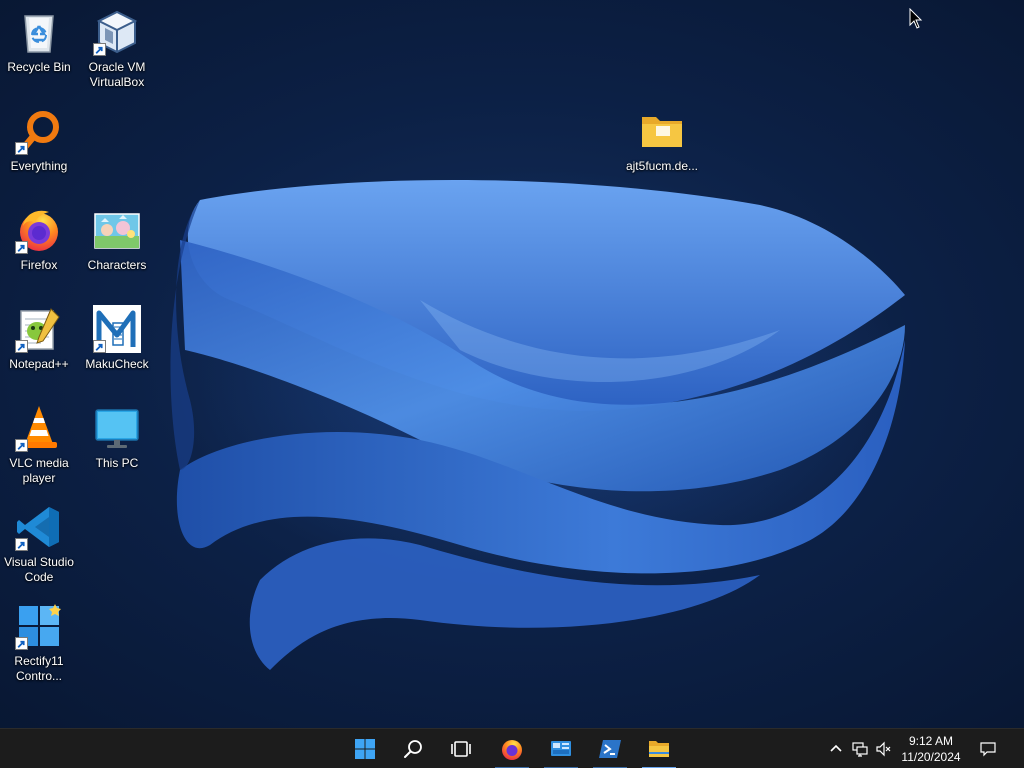  Describe the element at coordinates (117, 74) in the screenshot. I see `desktop-icon-label: Oracle VM VirtualBox` at that location.